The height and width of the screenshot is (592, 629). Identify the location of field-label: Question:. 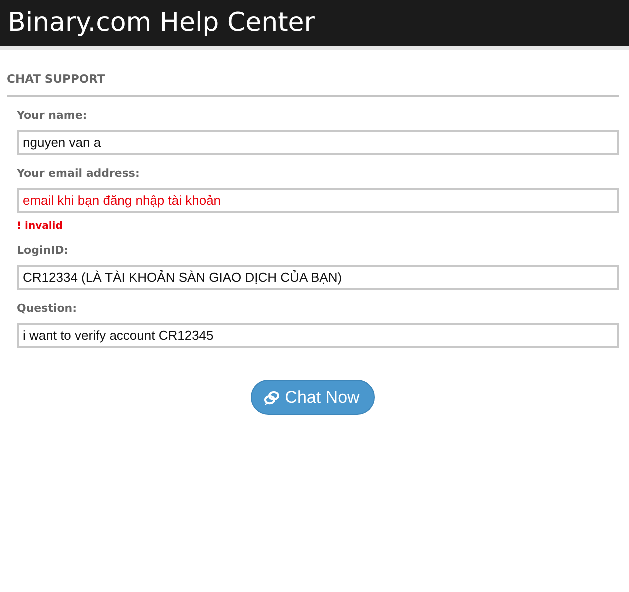
(47, 308).